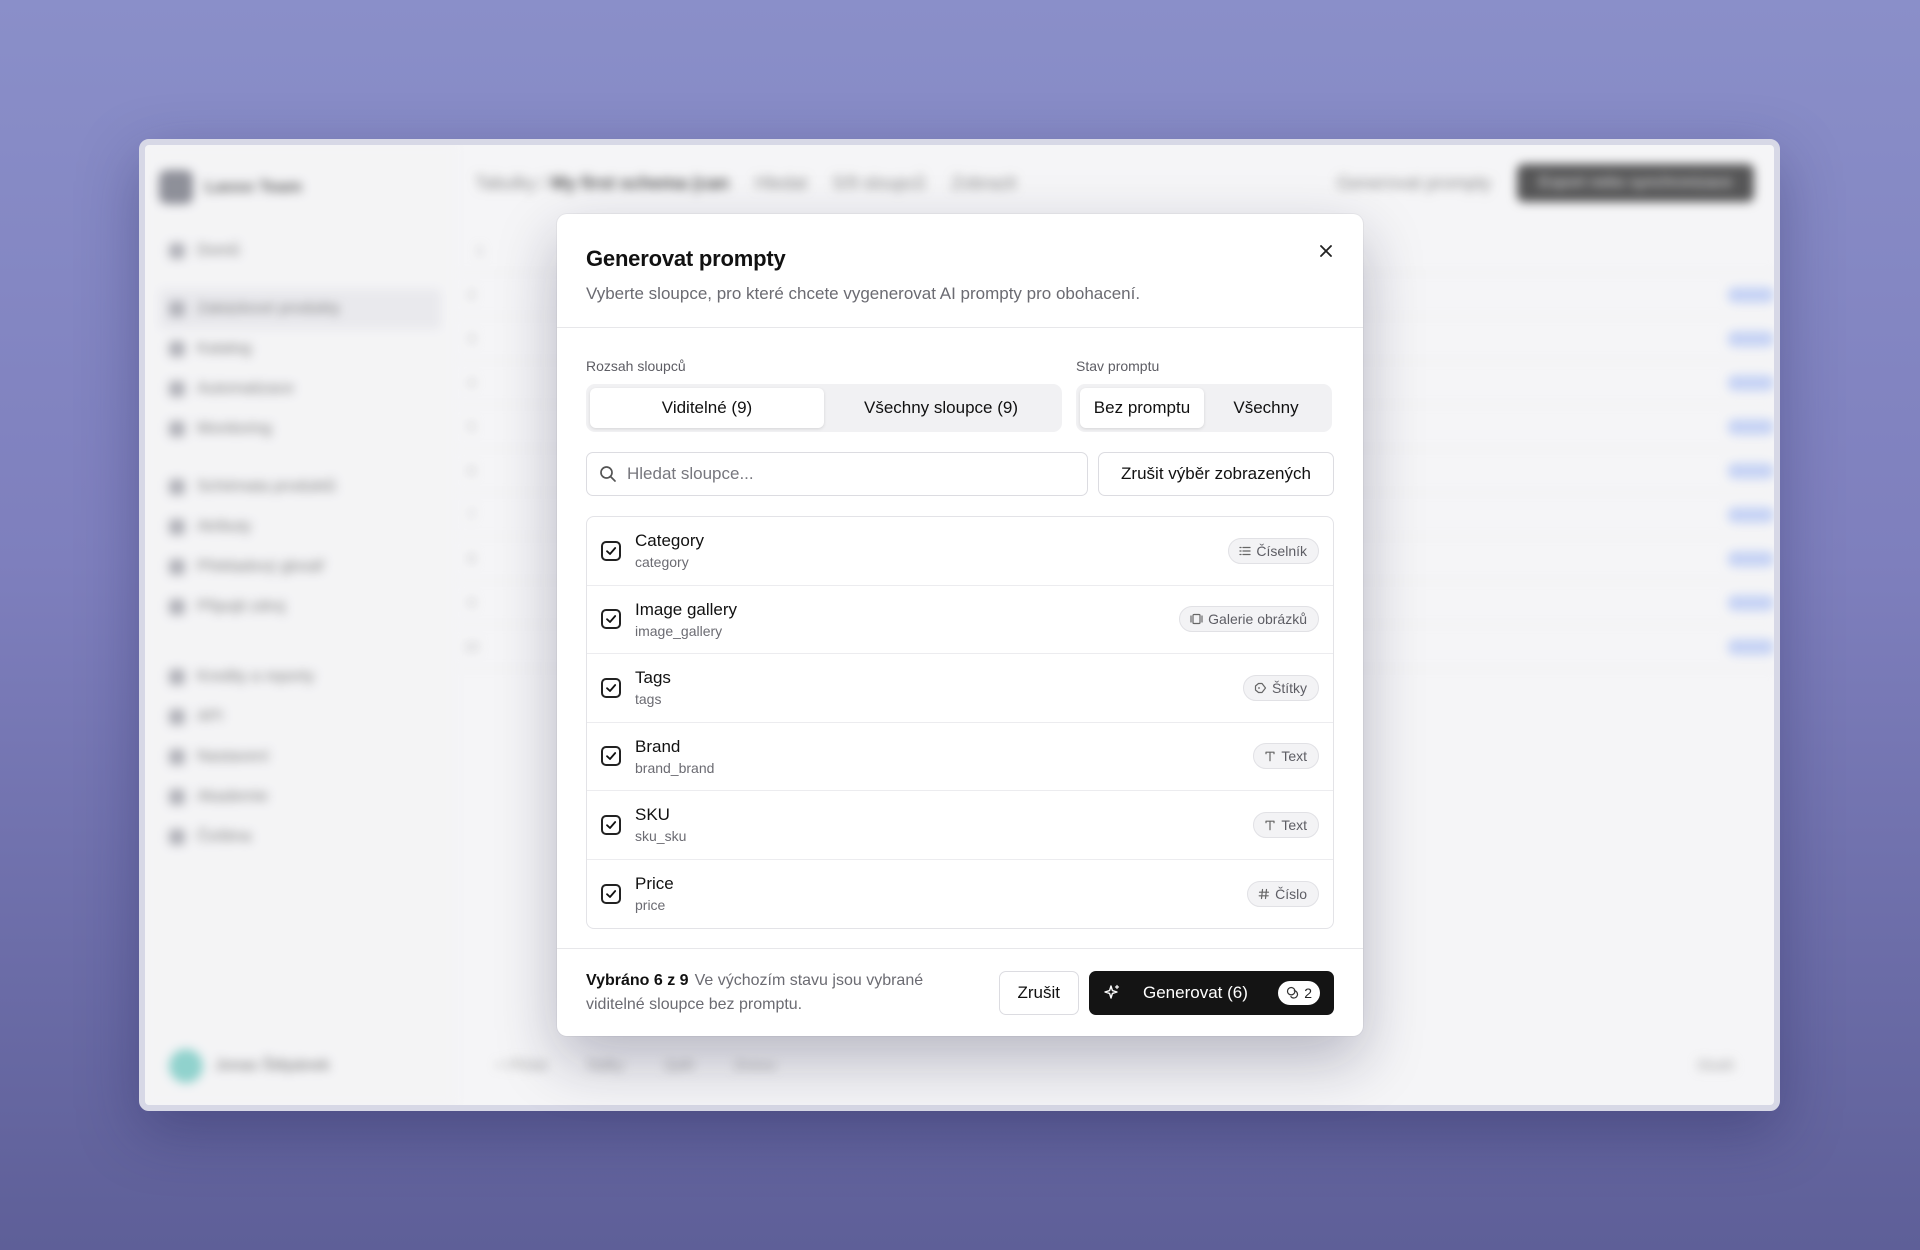 The image size is (1920, 1250). What do you see at coordinates (679, 630) in the screenshot?
I see `column-key: image_gallery` at bounding box center [679, 630].